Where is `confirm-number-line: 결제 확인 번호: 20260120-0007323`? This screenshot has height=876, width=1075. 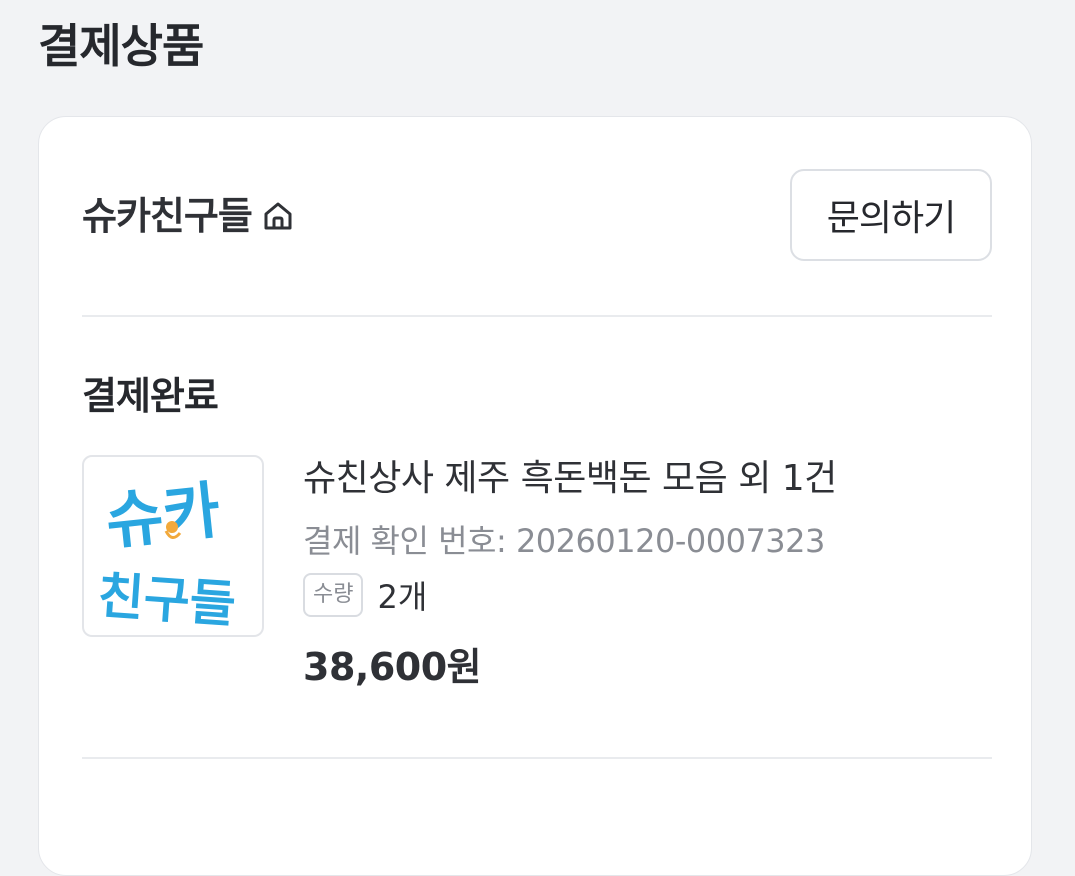
confirm-number-line: 결제 확인 번호: 20260120-0007323 is located at coordinates (633, 541).